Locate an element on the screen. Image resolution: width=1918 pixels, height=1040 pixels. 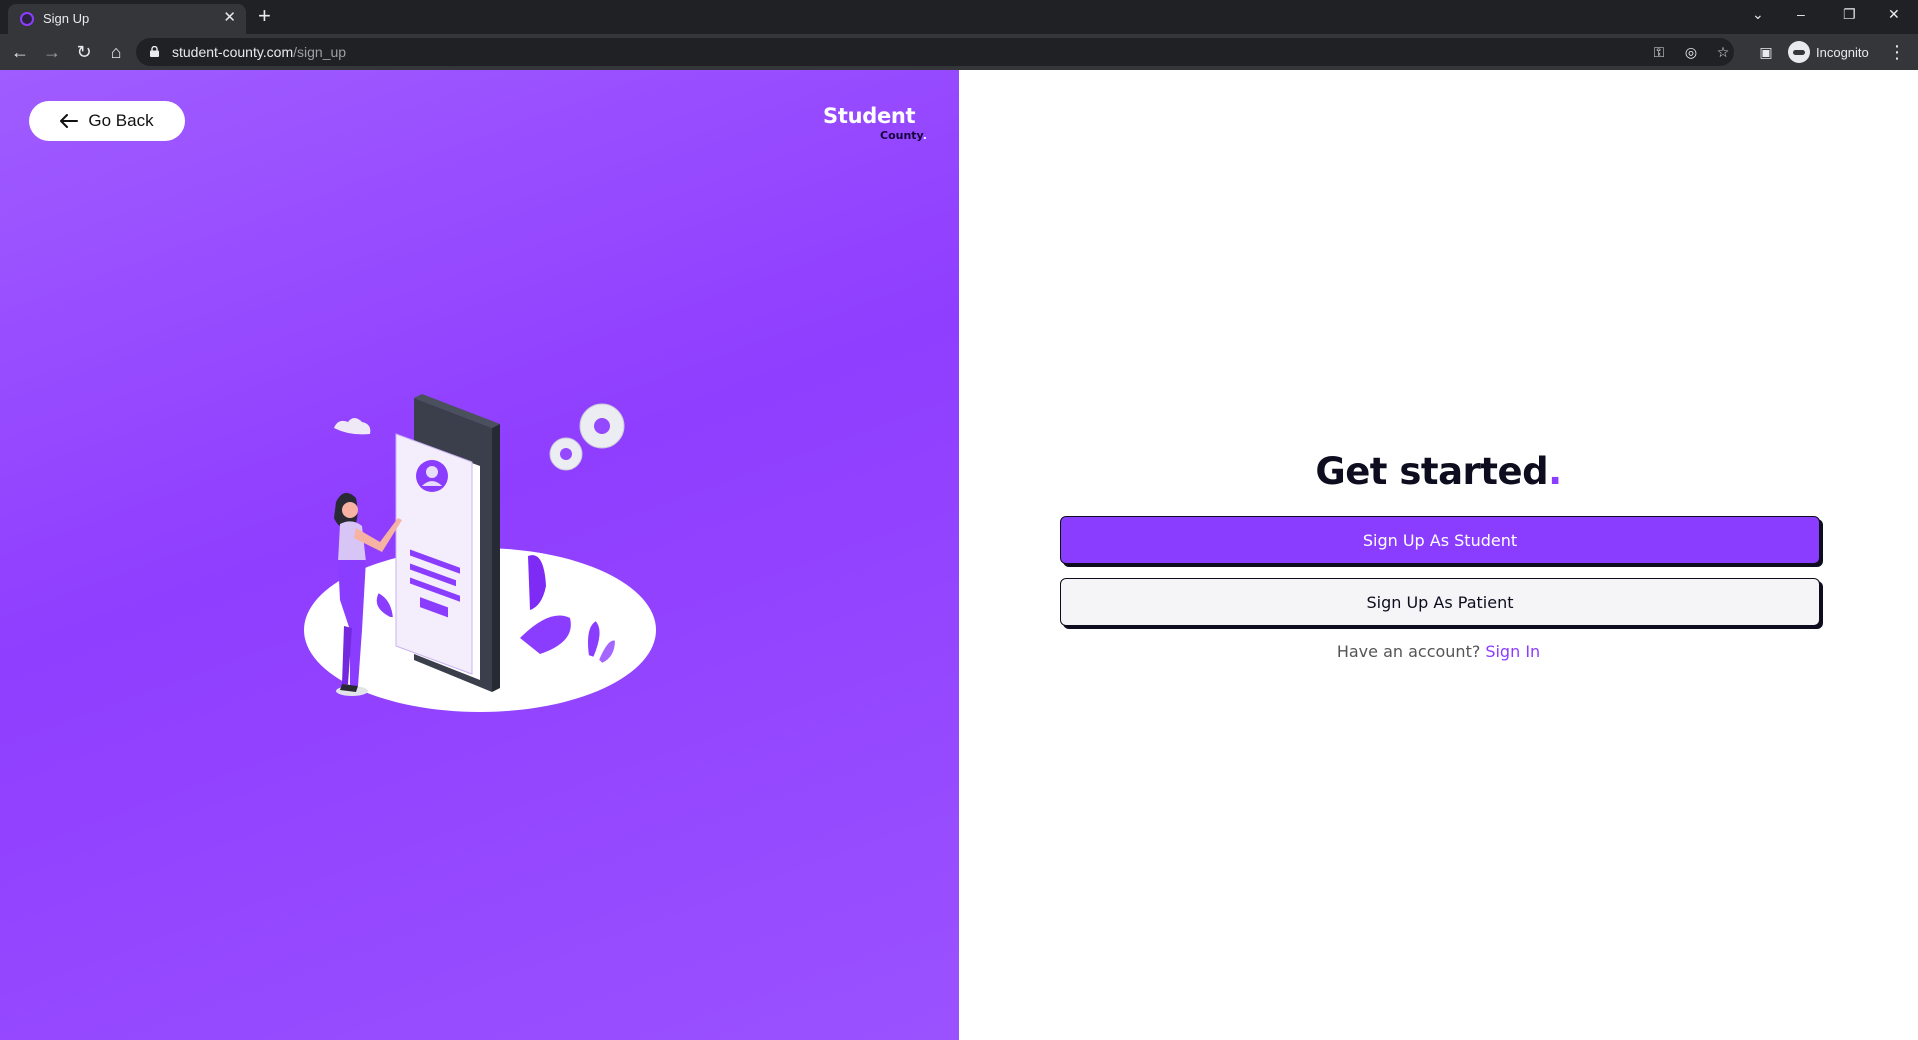
close-tab-icon: ✕ is located at coordinates (229, 18).